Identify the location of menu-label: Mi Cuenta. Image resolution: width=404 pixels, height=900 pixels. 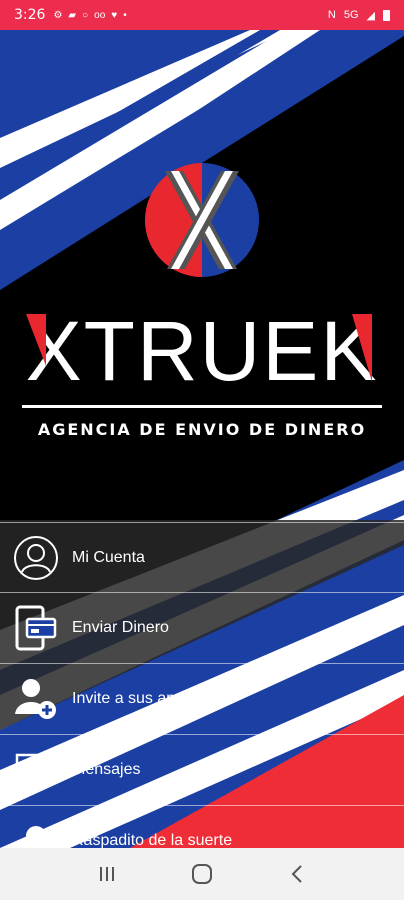
(108, 557).